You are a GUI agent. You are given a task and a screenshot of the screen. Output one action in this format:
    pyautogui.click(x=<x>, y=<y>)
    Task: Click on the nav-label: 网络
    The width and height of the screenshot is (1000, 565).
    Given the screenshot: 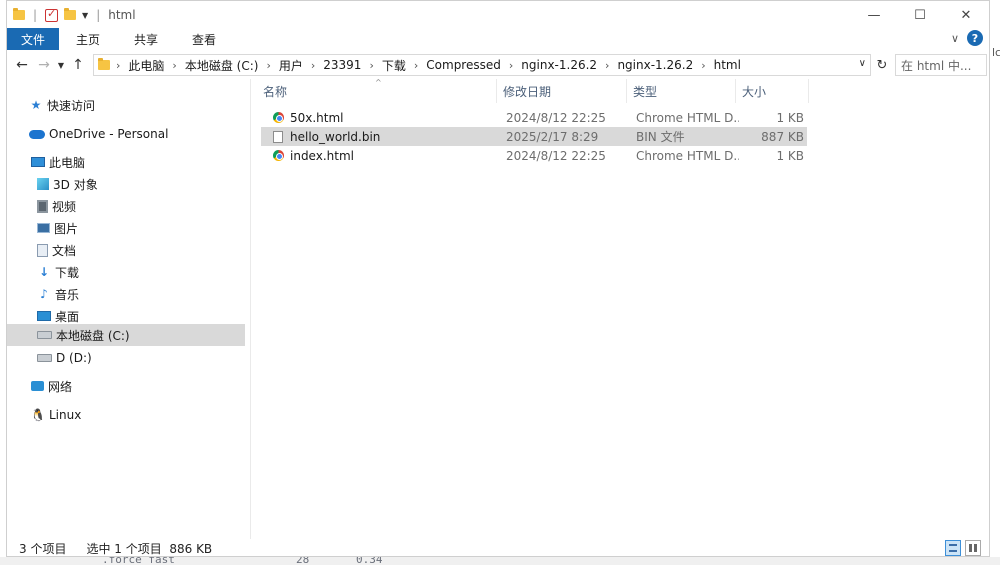 What is the action you would take?
    pyautogui.click(x=60, y=386)
    